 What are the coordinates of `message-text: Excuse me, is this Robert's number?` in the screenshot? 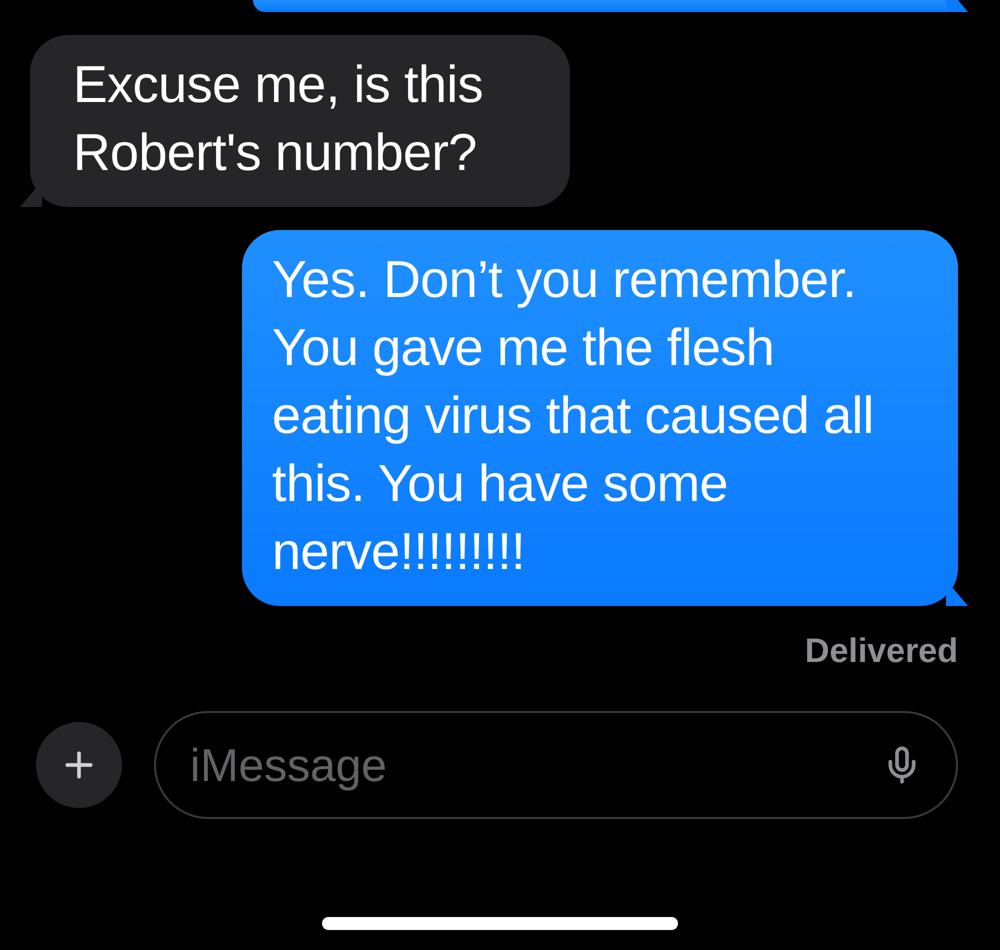 It's located at (278, 119).